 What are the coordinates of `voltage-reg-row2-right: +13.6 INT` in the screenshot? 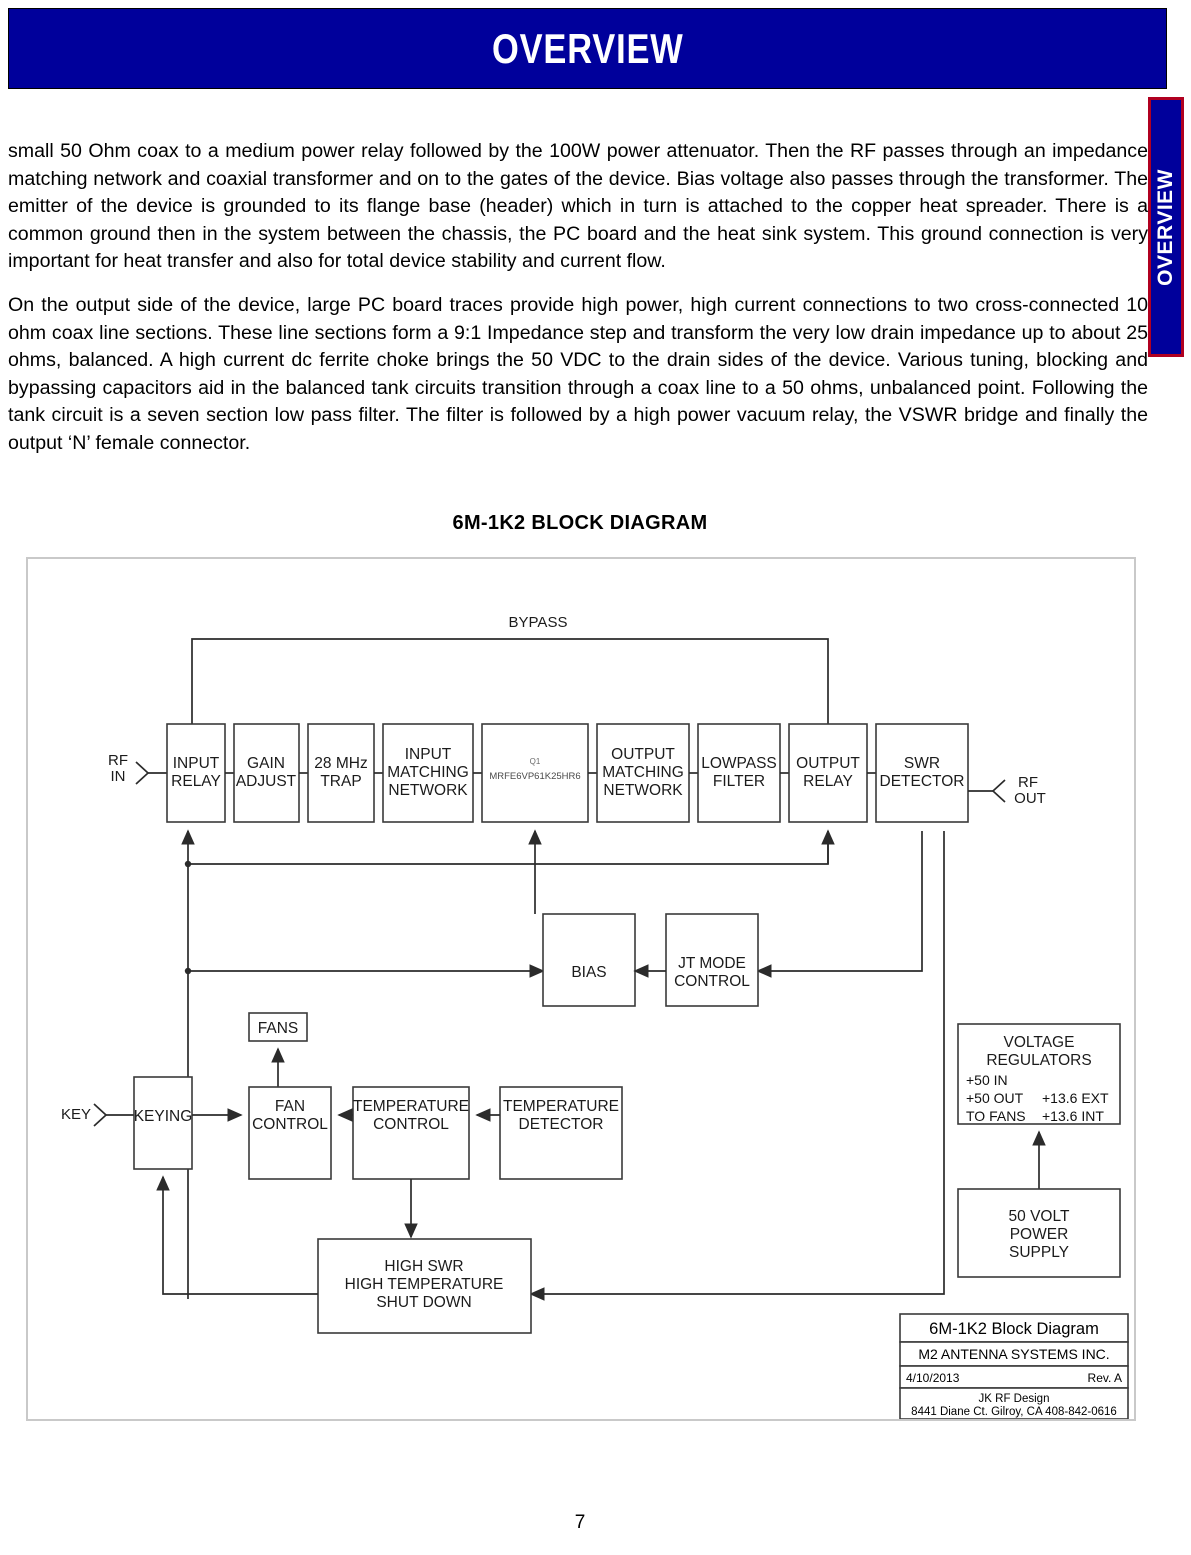 It's located at (1073, 1116).